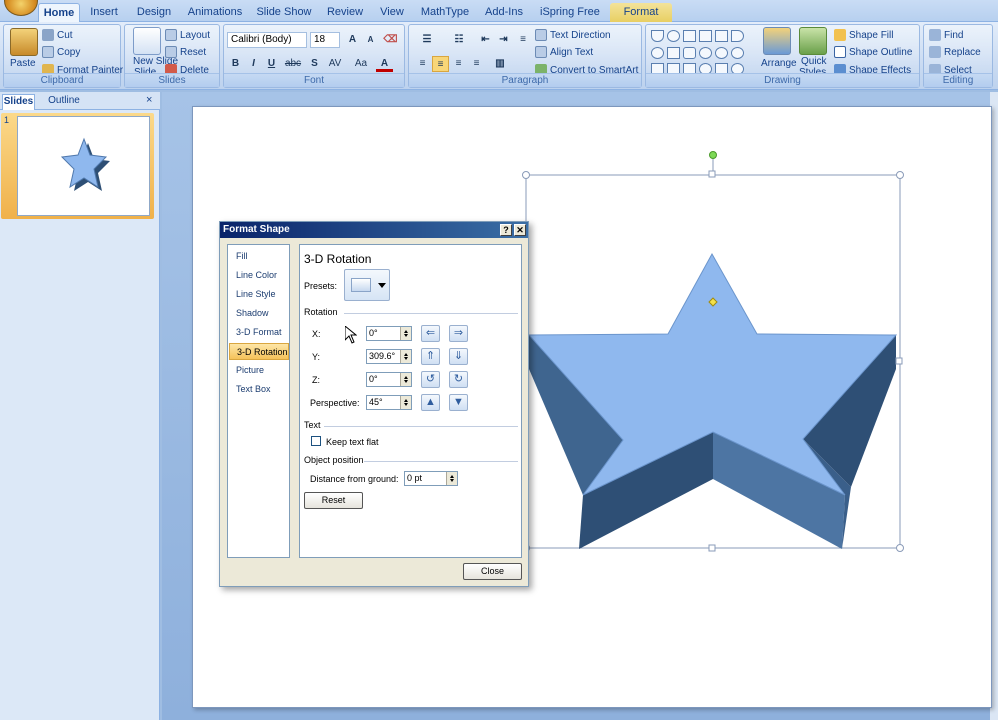 This screenshot has height=720, width=998. I want to click on character-spacing-button: AV, so click(335, 64).